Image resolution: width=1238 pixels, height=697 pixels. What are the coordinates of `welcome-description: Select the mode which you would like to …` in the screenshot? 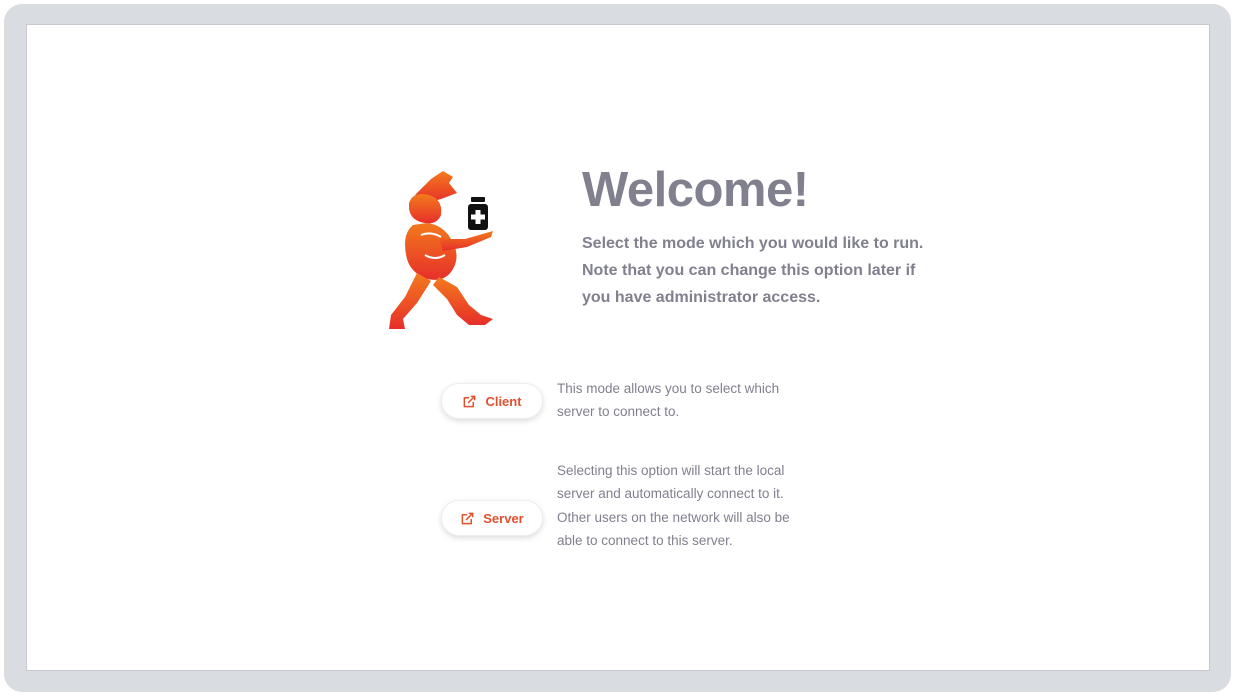 It's located at (753, 270).